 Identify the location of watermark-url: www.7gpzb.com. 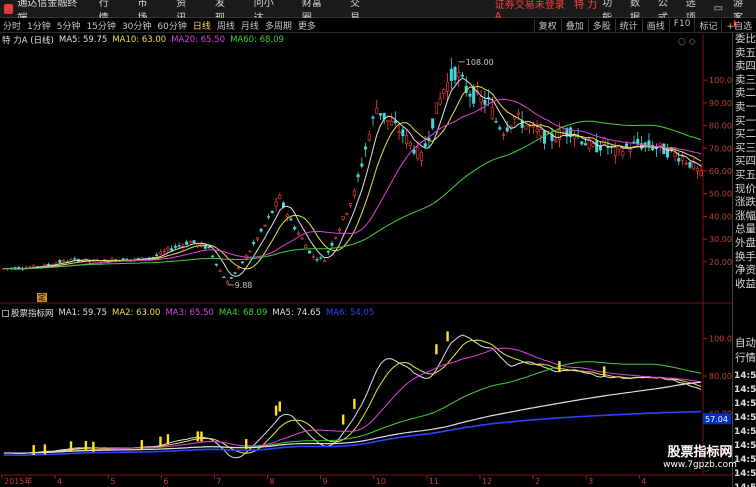
(700, 465).